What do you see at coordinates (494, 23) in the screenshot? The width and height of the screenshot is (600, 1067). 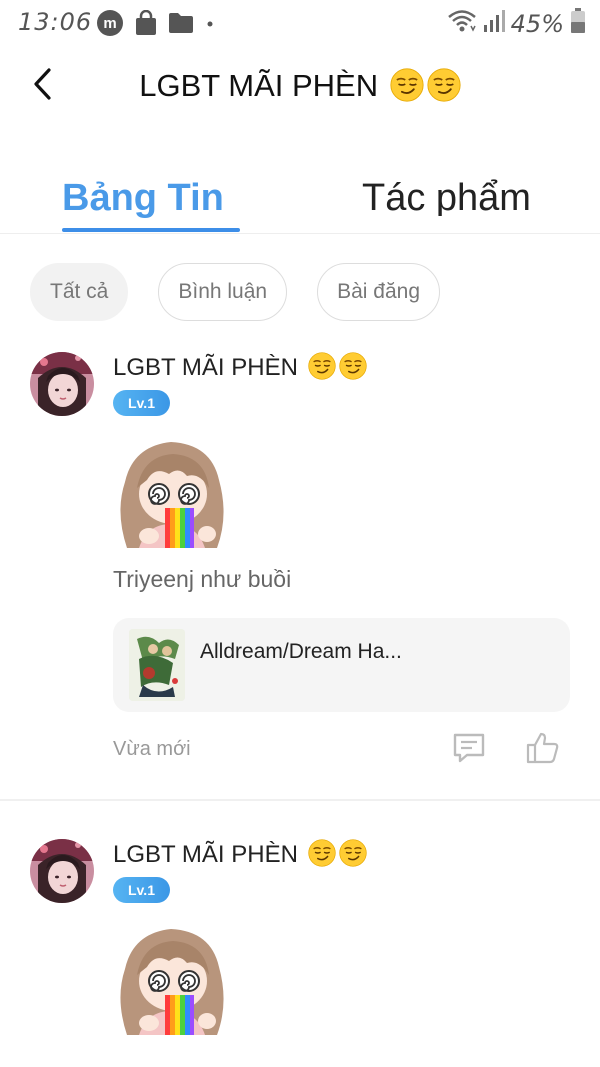 I see `signal-icon` at bounding box center [494, 23].